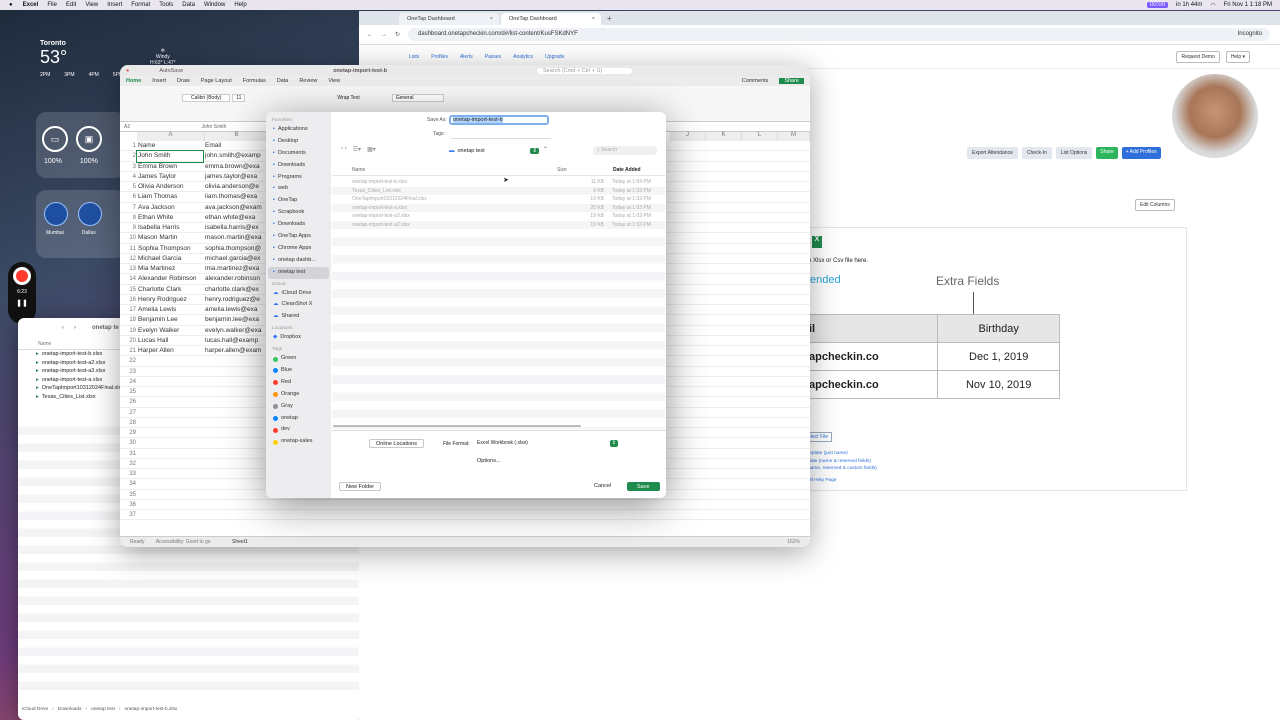 This screenshot has height=720, width=1280. Describe the element at coordinates (627, 170) in the screenshot. I see `column-date-added: Date Added` at that location.